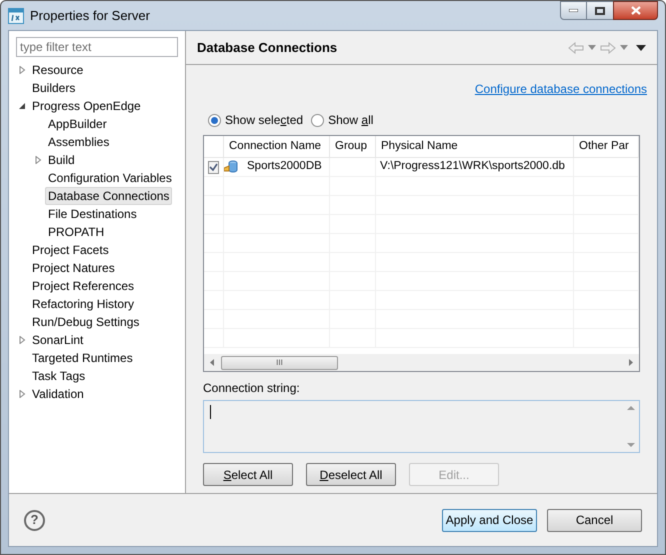  Describe the element at coordinates (279, 363) in the screenshot. I see `scroll-thumb: III` at that location.